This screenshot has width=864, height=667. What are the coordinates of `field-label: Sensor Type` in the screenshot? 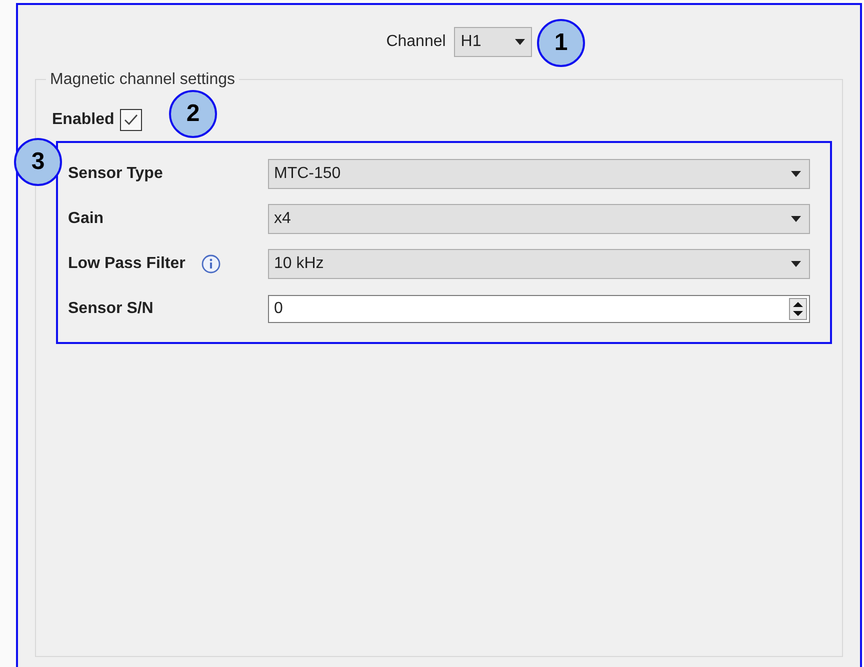 It's located at (115, 174).